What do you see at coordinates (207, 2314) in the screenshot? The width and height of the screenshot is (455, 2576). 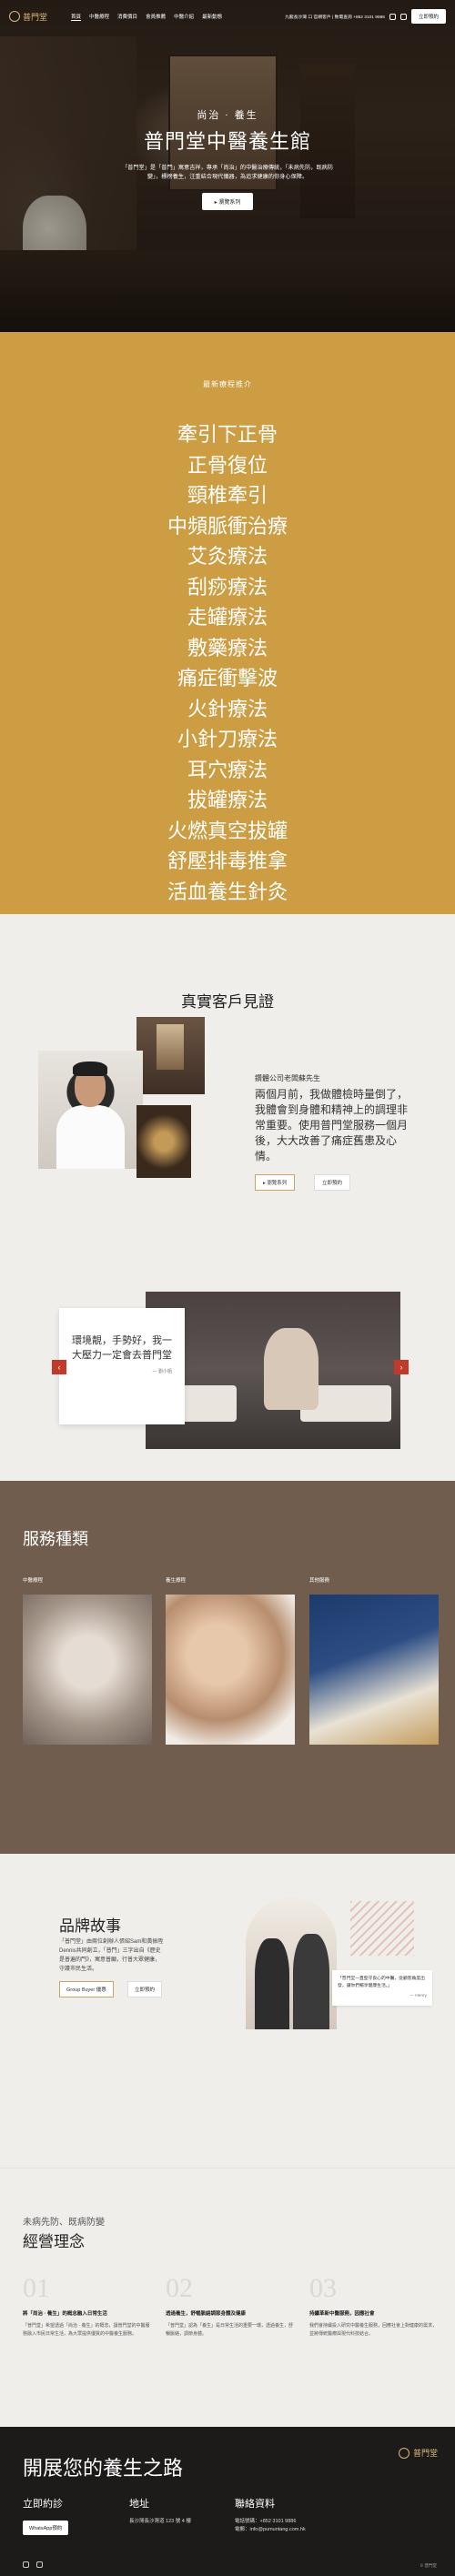 I see `philosophy-heading: 透過養生，舒暢脈絡調節身體及健康` at bounding box center [207, 2314].